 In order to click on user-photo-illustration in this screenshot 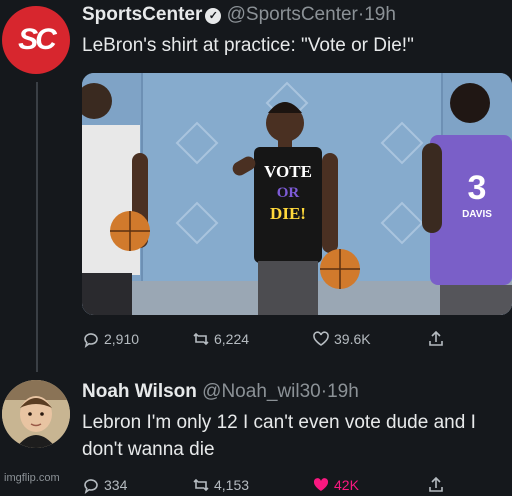, I will do `click(36, 414)`.